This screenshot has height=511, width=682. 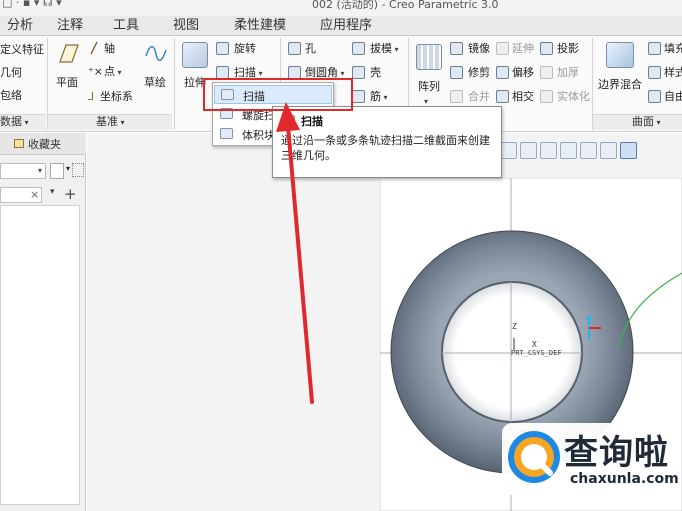 I want to click on trim-icon, so click(x=456, y=72).